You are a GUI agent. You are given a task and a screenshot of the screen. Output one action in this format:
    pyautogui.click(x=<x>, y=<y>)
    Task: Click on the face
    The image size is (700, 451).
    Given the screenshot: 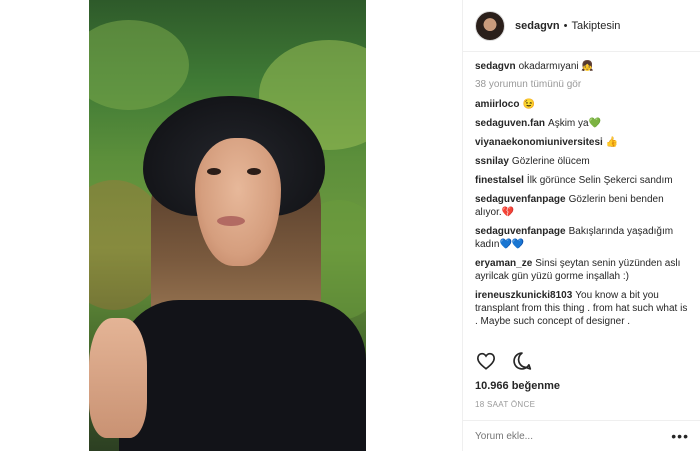 What is the action you would take?
    pyautogui.click(x=238, y=202)
    